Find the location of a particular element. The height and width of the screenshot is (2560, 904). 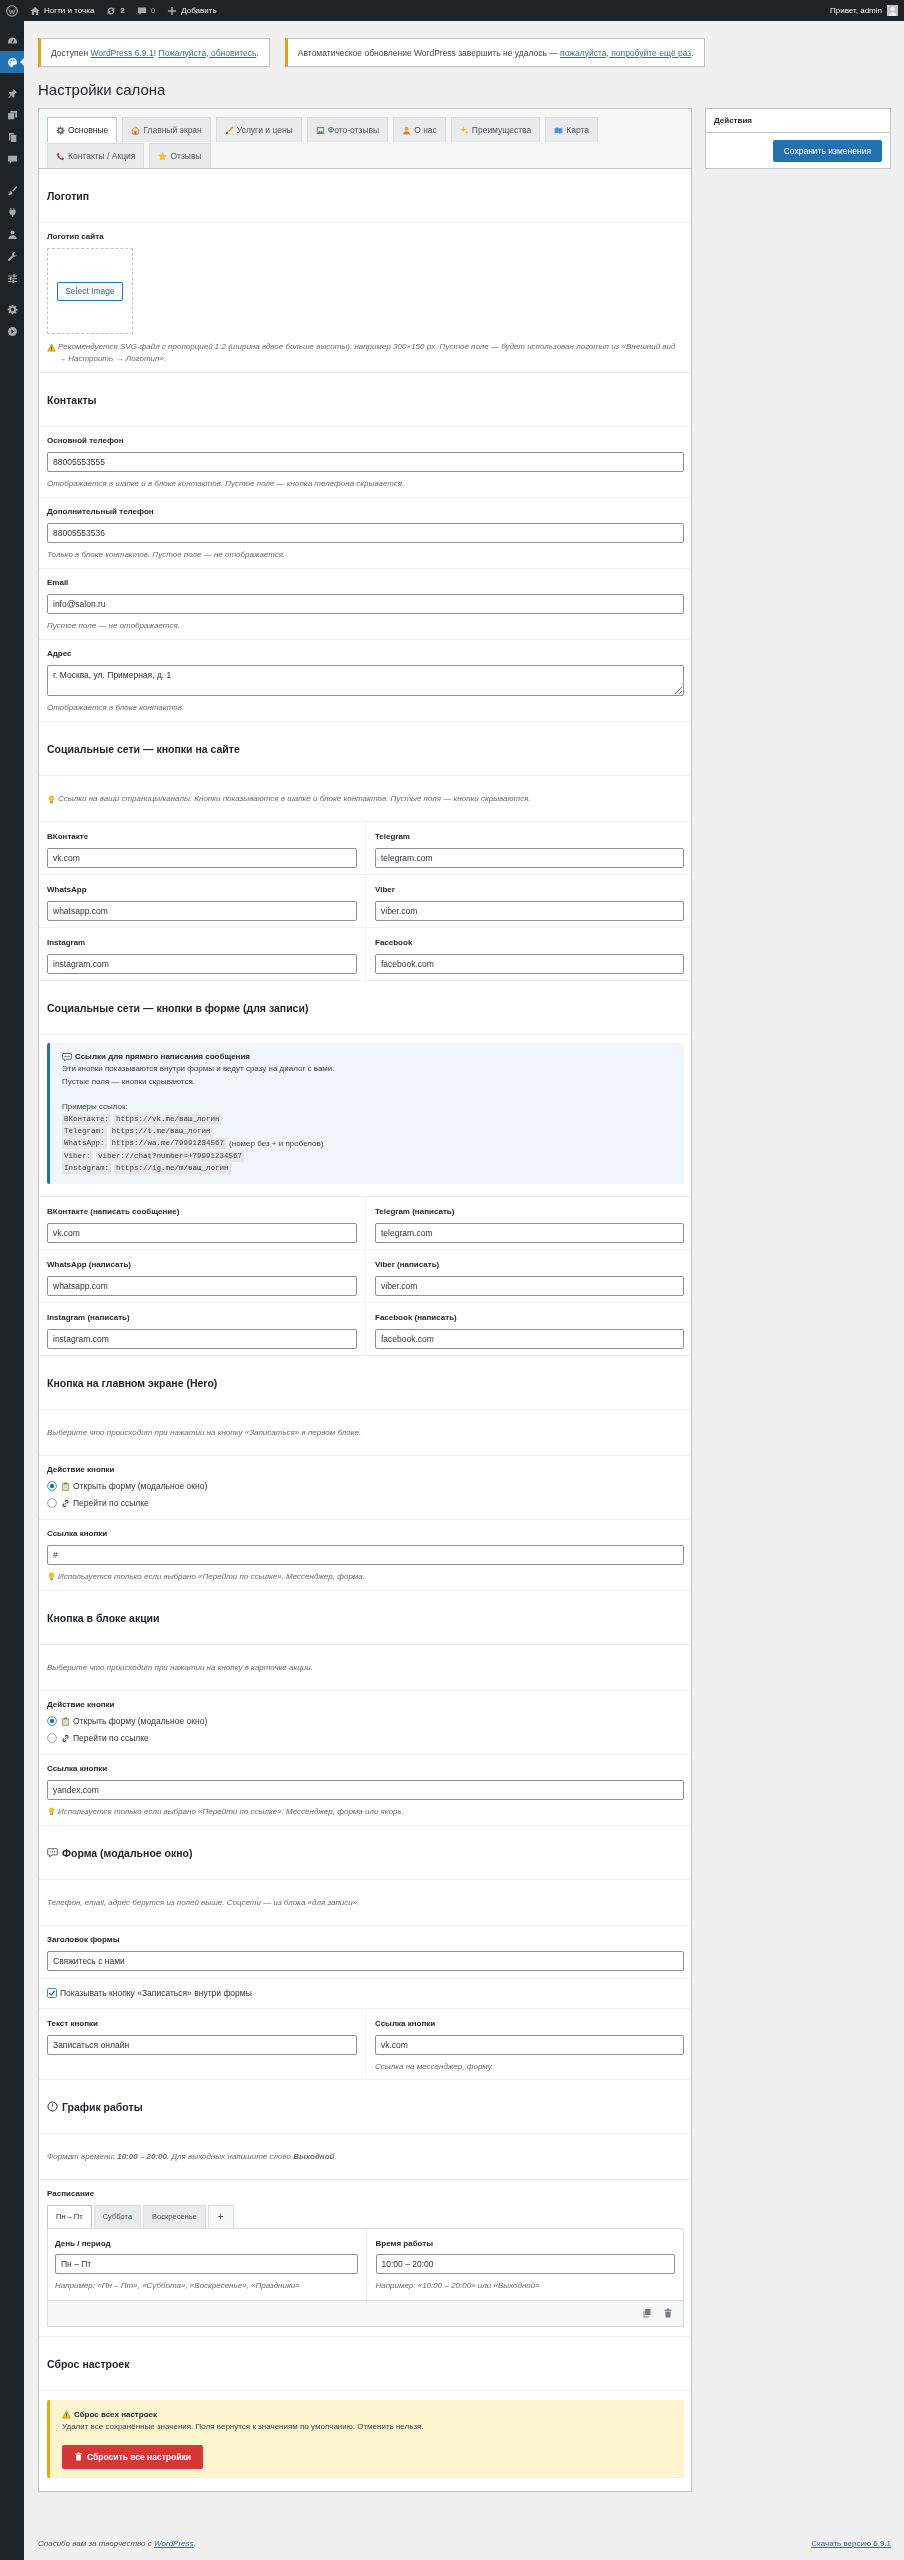

checkbox is located at coordinates (52, 1993).